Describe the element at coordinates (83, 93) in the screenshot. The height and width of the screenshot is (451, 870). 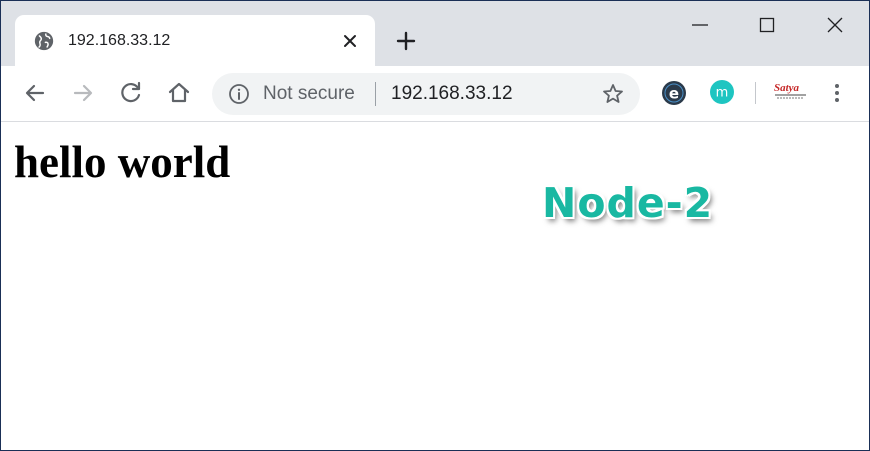
I see `forward-arrow-icon` at that location.